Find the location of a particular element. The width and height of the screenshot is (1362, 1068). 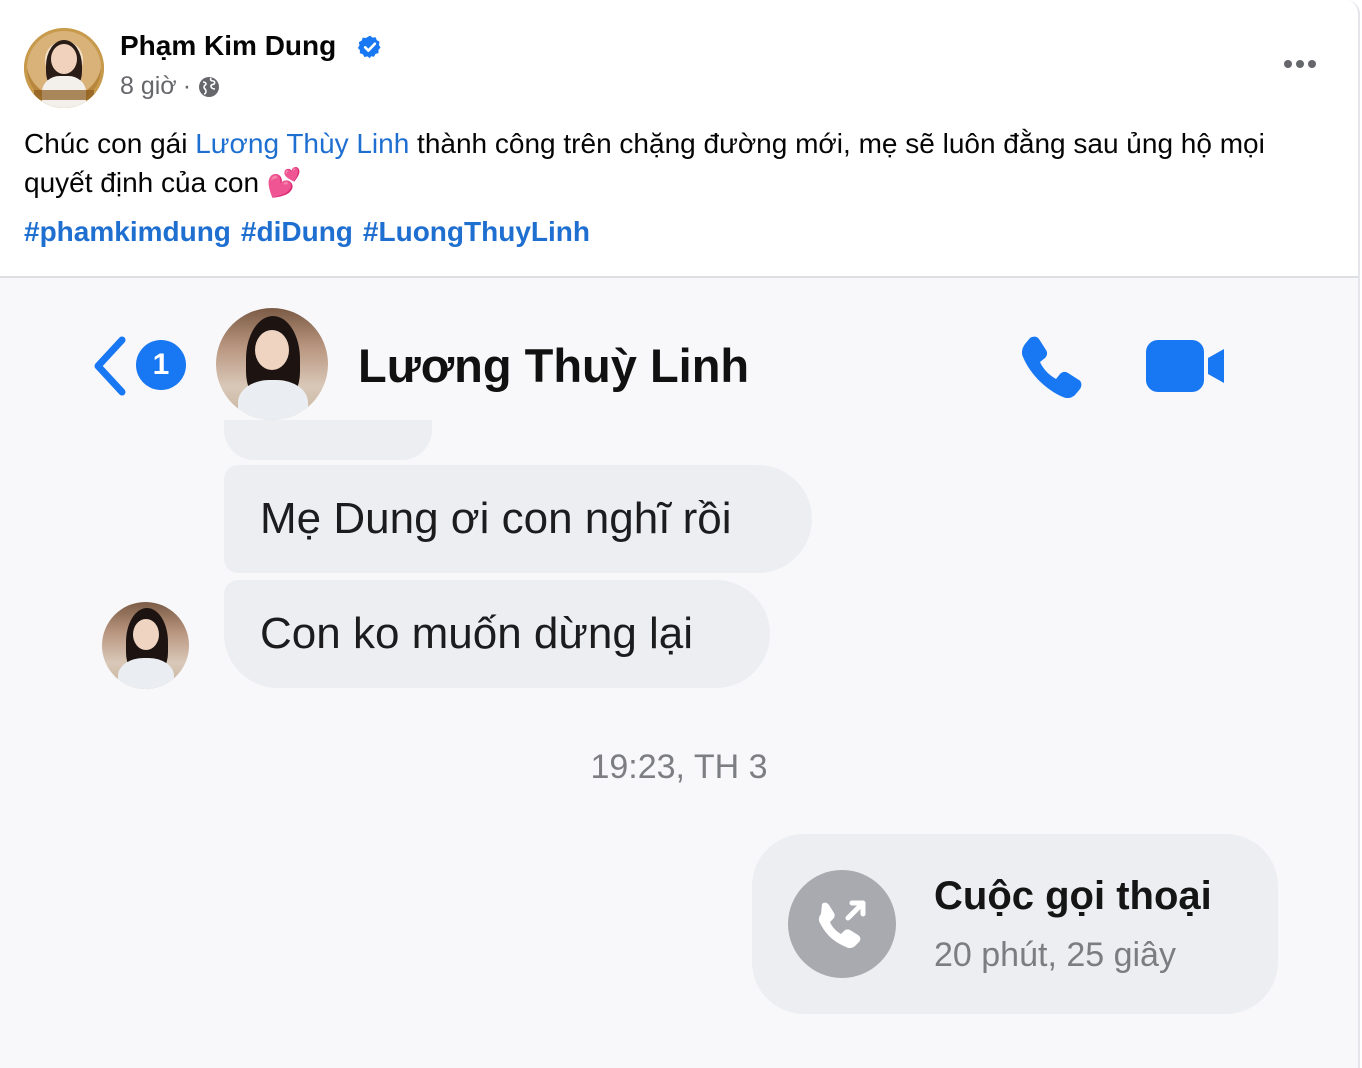

contact-name: Lương Thuỳ Linh is located at coordinates (554, 365).